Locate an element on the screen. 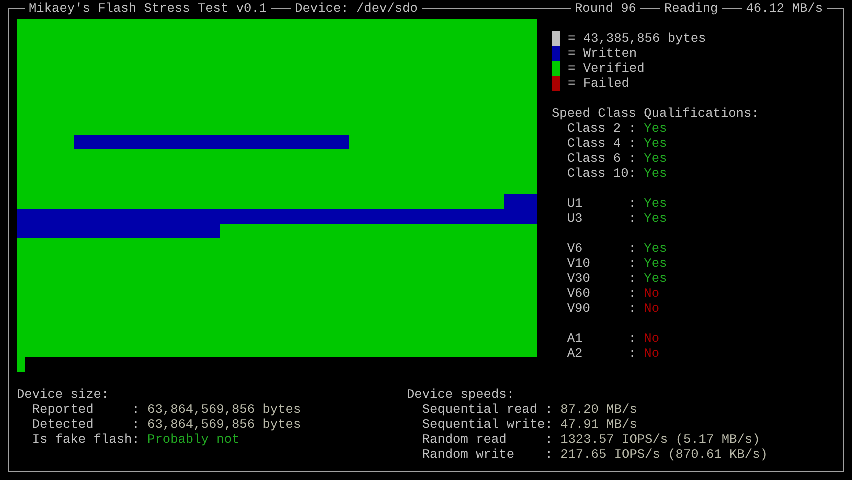  field-label: Random read : is located at coordinates (487, 439).